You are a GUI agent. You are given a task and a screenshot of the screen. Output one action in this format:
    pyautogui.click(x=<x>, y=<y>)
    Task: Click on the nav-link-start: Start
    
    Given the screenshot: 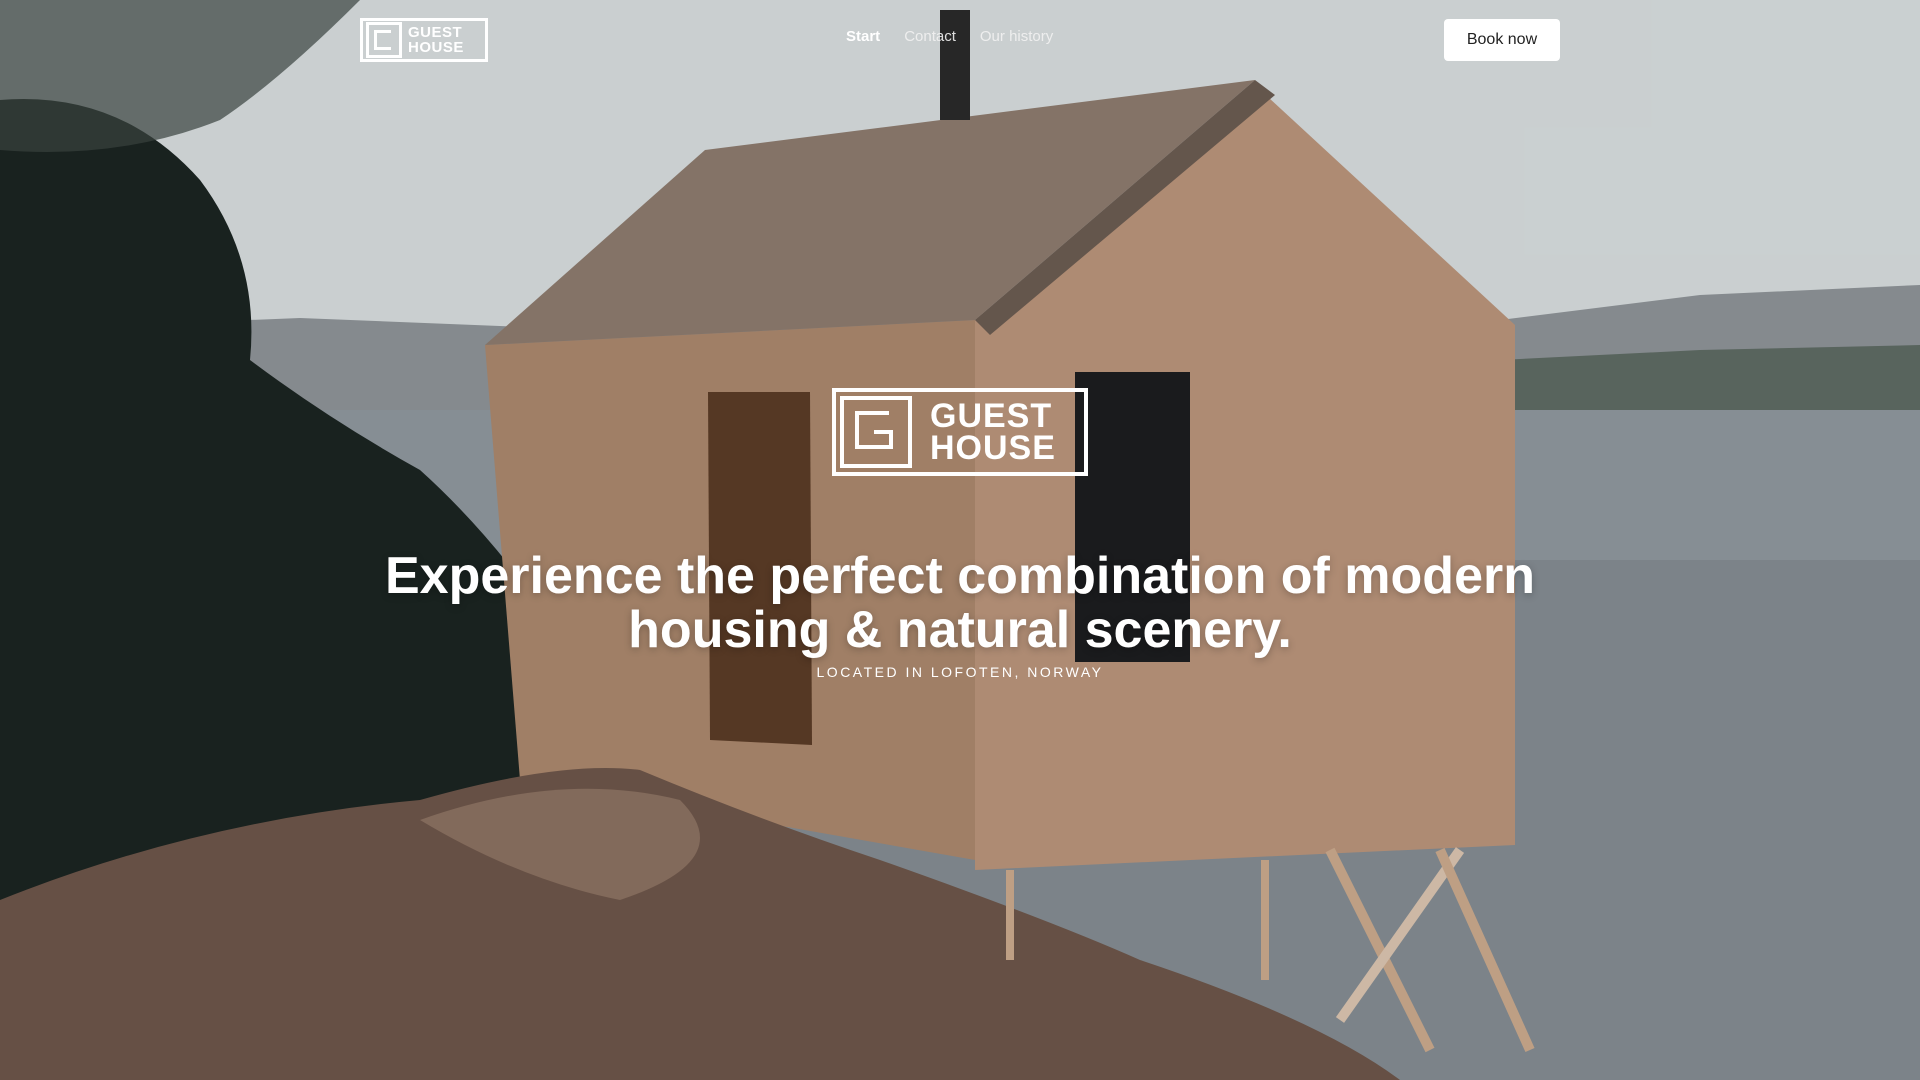 What is the action you would take?
    pyautogui.click(x=863, y=36)
    